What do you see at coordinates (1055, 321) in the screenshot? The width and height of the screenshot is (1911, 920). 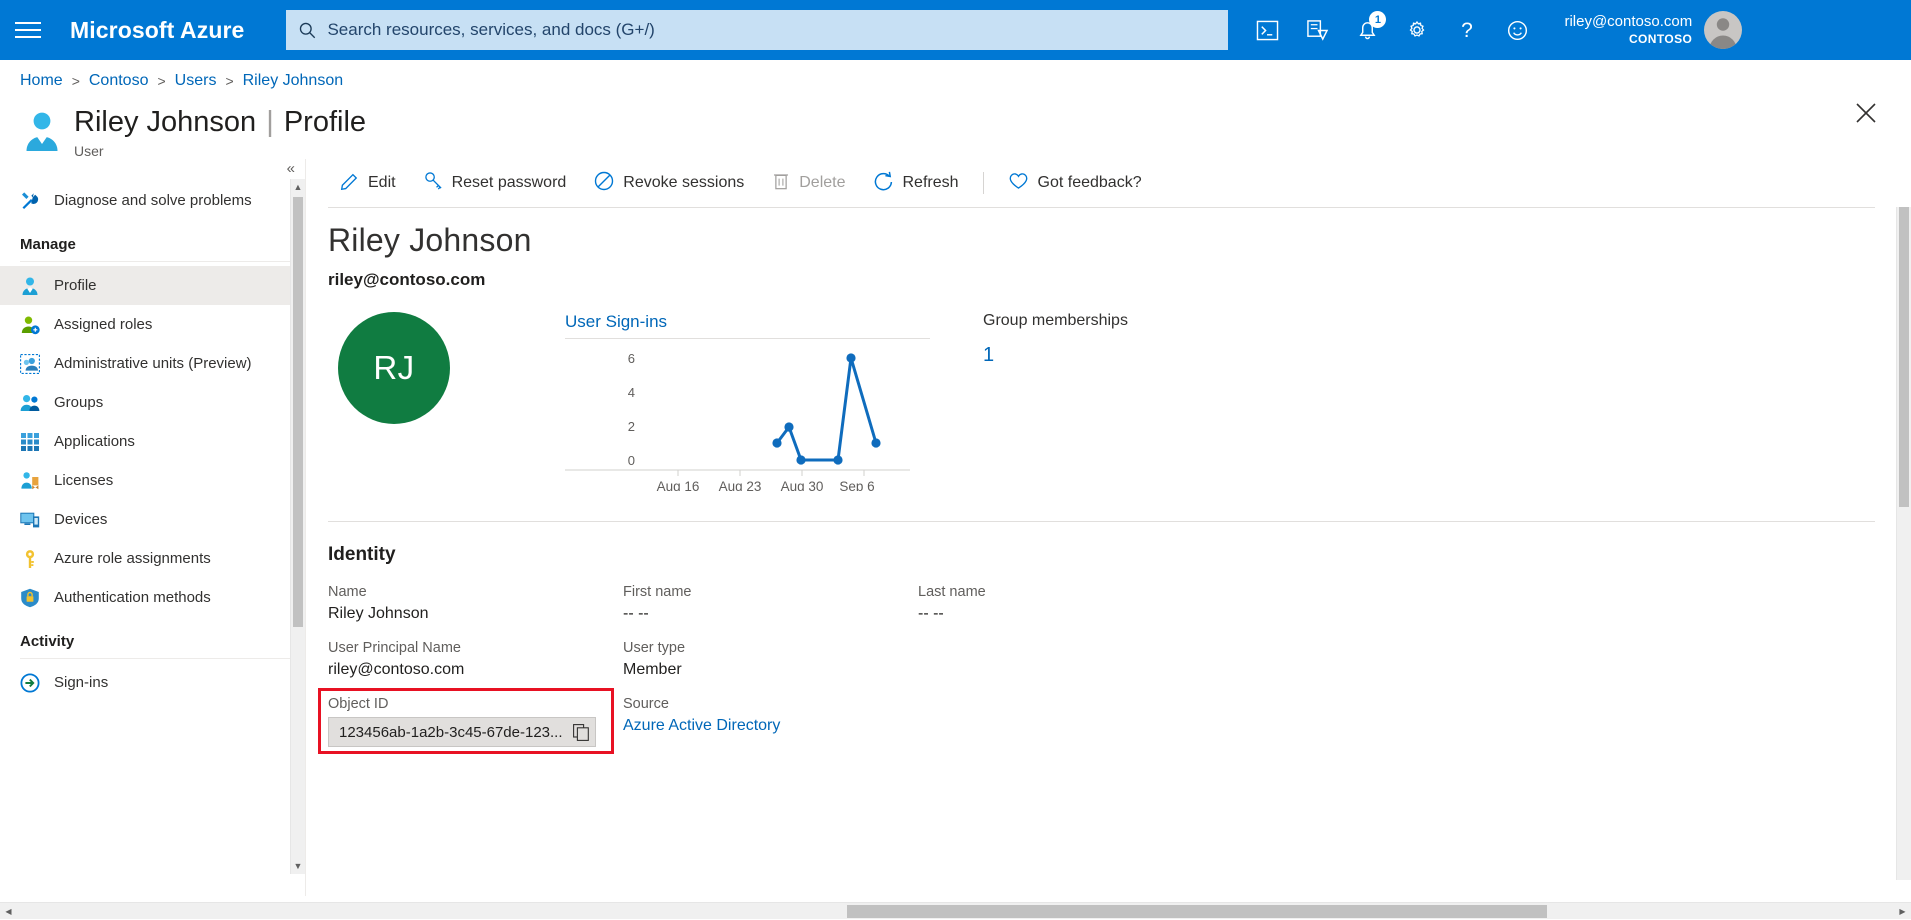 I see `group-memberships-label: Group memberships` at bounding box center [1055, 321].